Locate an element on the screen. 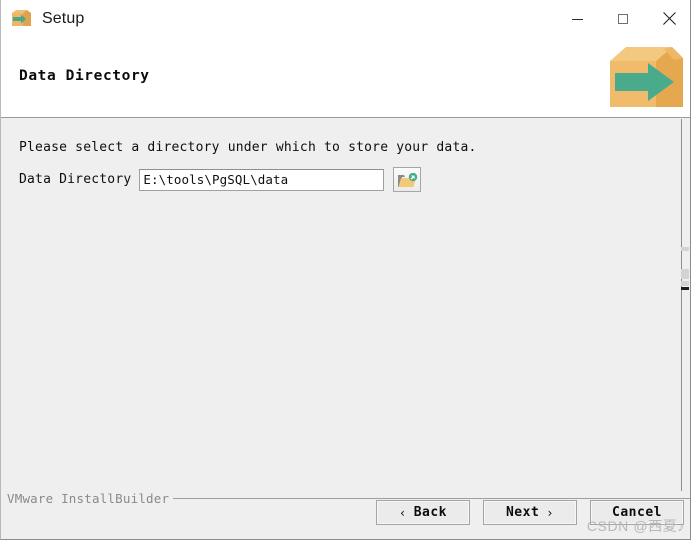  installer-box-arrow-logo is located at coordinates (645, 79).